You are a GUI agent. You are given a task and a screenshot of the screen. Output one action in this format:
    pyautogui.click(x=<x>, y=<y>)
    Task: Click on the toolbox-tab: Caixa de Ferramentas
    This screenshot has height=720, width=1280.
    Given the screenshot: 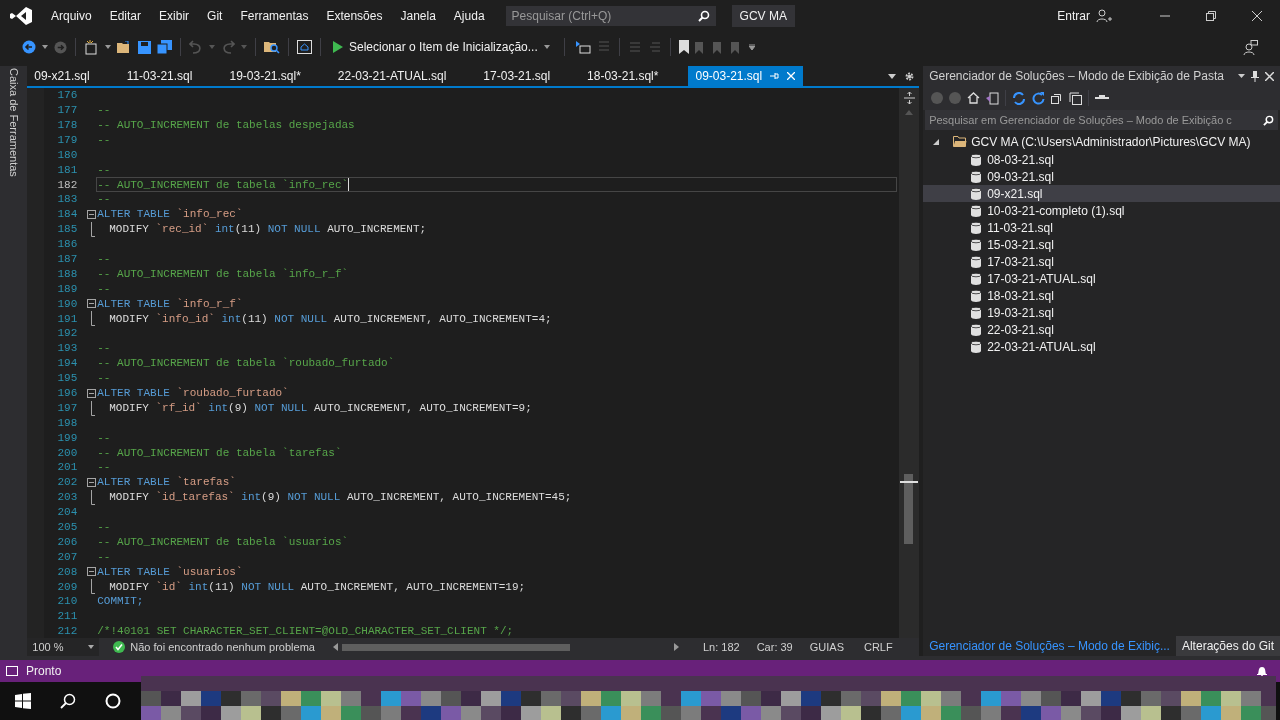 What is the action you would take?
    pyautogui.click(x=13, y=122)
    